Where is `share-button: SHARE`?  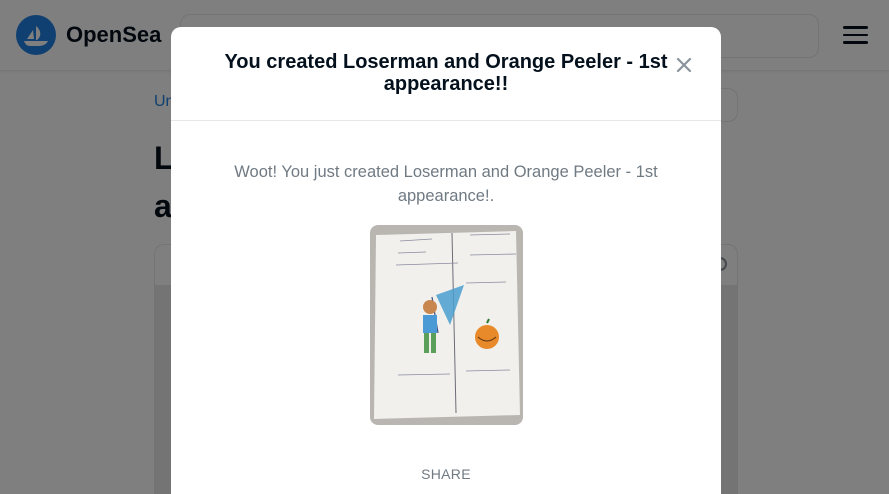
share-button: SHARE is located at coordinates (446, 474).